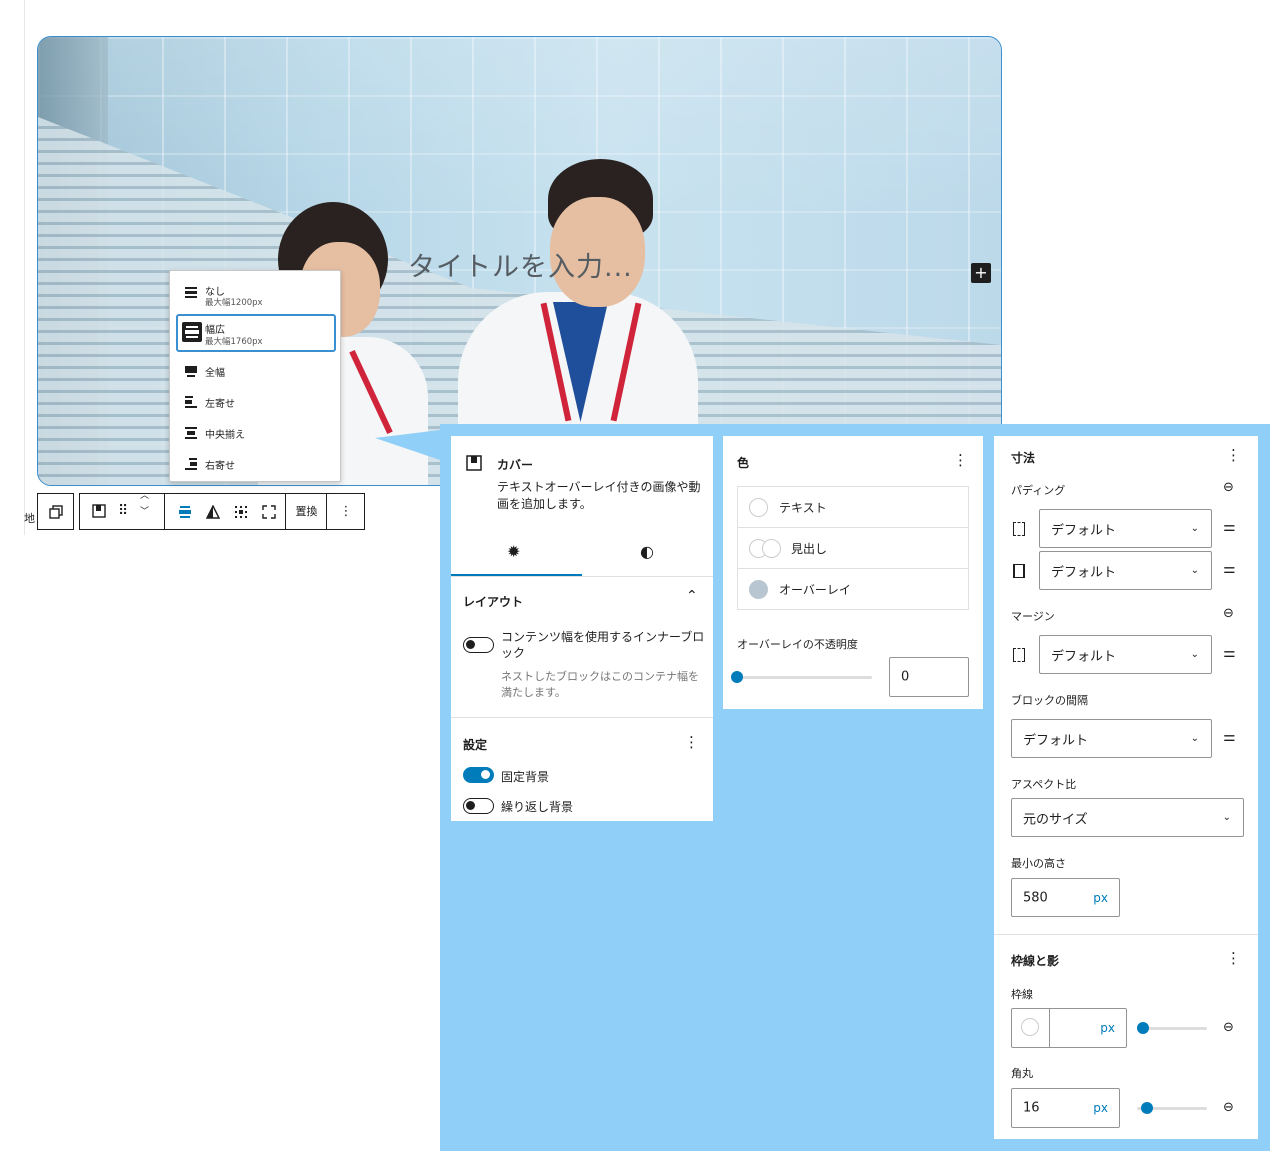 The image size is (1283, 1165). I want to click on padding-vertical-select: デフォルト ⌄, so click(1125, 528).